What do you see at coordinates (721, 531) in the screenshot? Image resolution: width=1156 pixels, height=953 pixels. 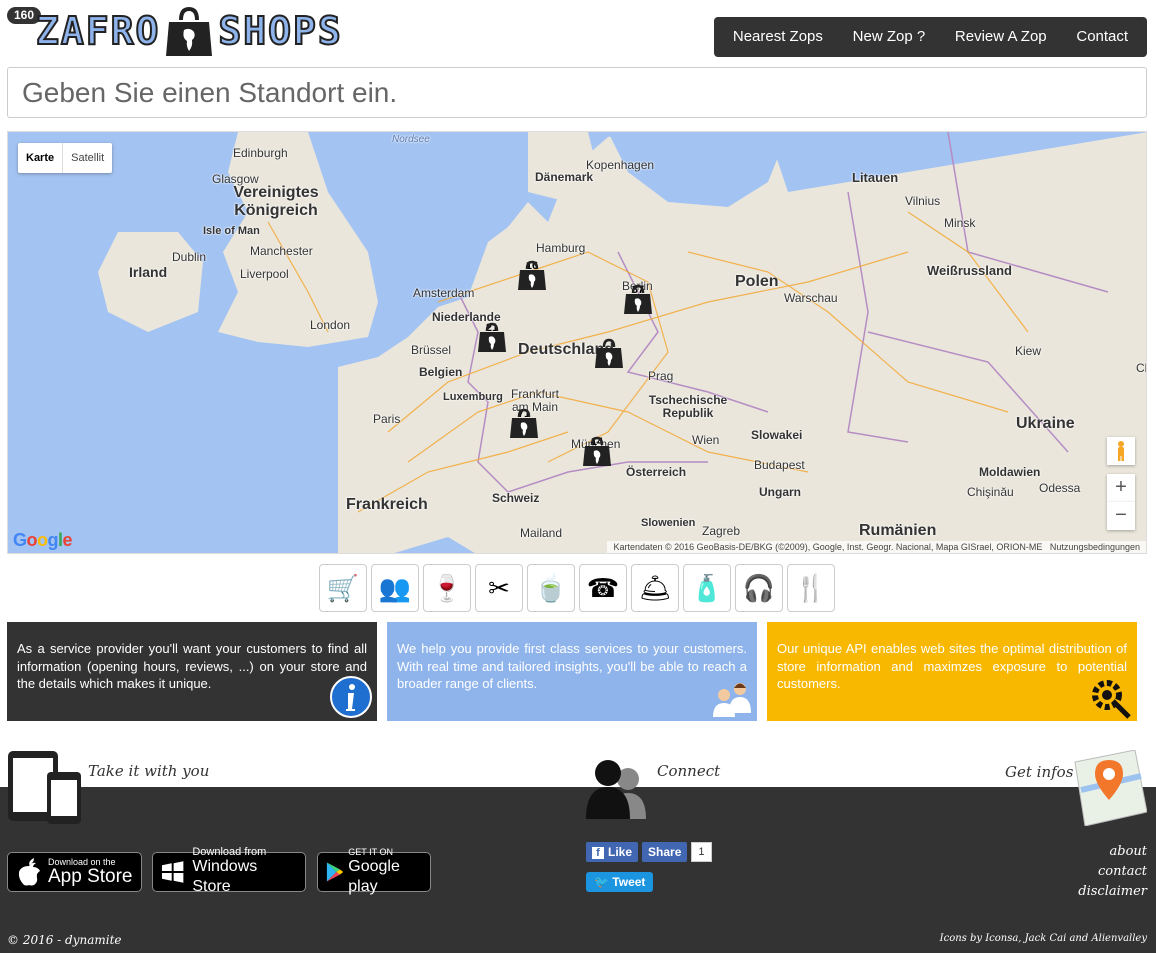 I see `map-label: Zagreb` at bounding box center [721, 531].